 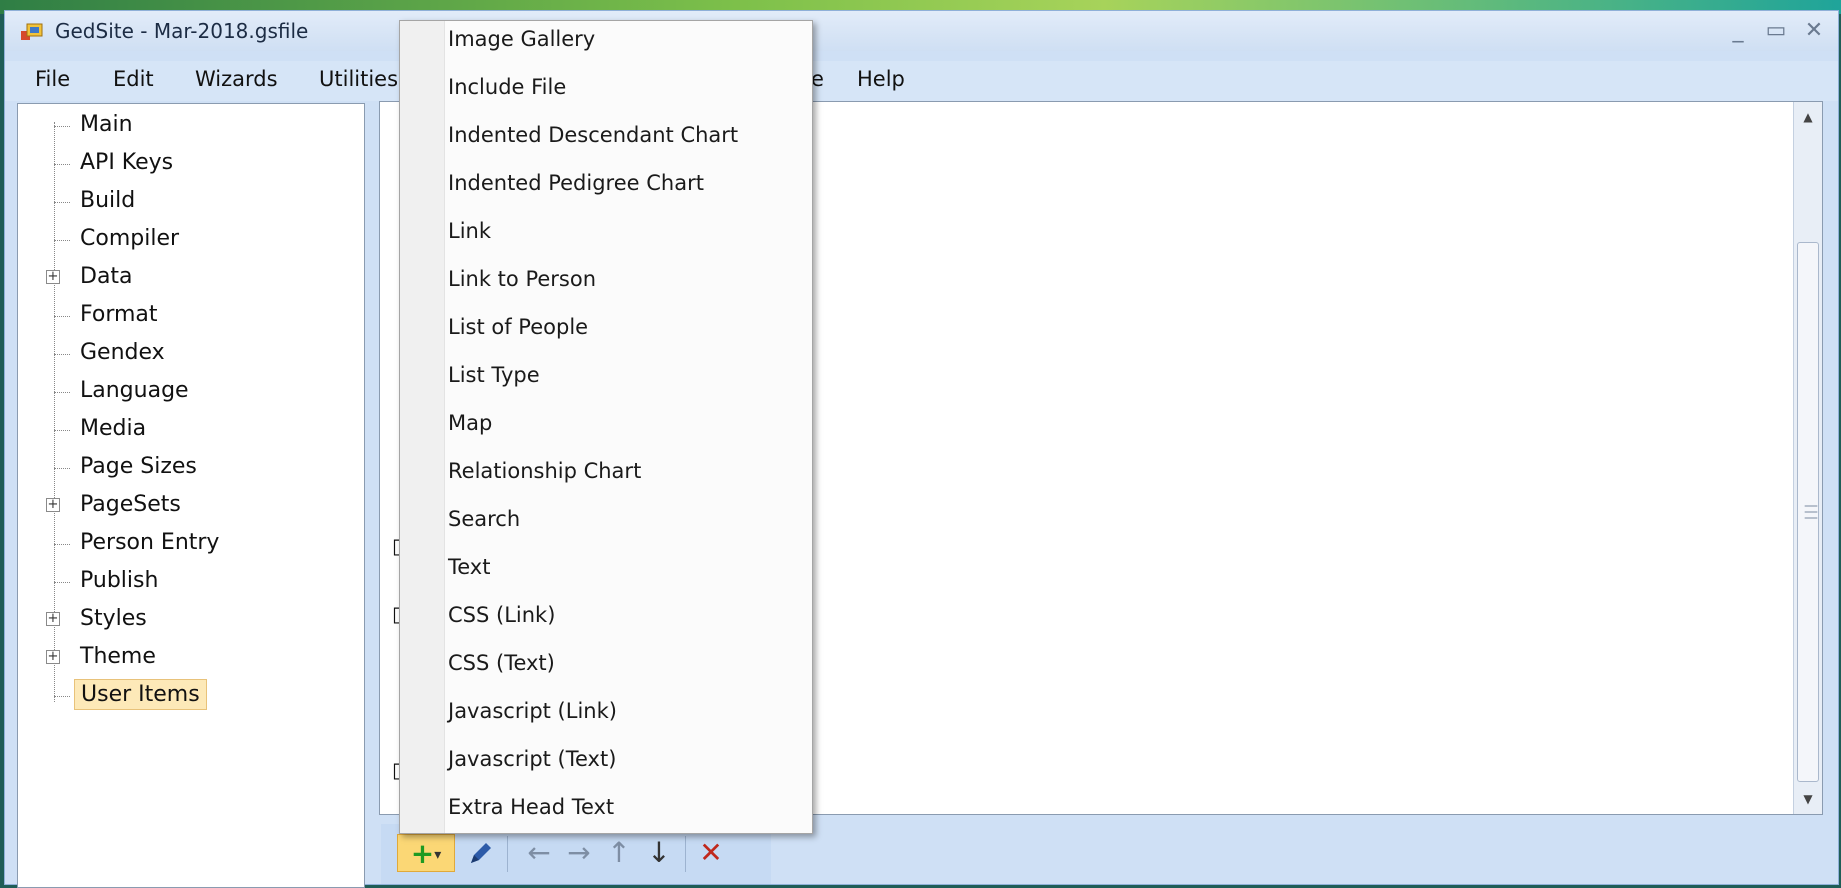 I want to click on tree-item: + PageSets, so click(x=191, y=506).